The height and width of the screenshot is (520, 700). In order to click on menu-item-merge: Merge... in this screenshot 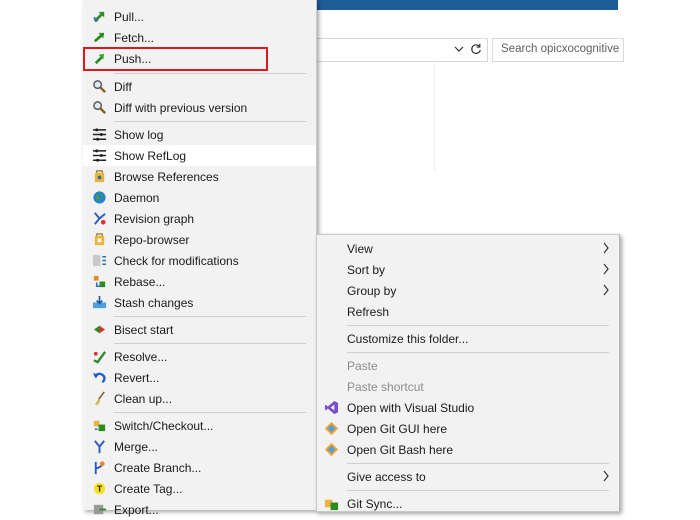, I will do `click(199, 446)`.